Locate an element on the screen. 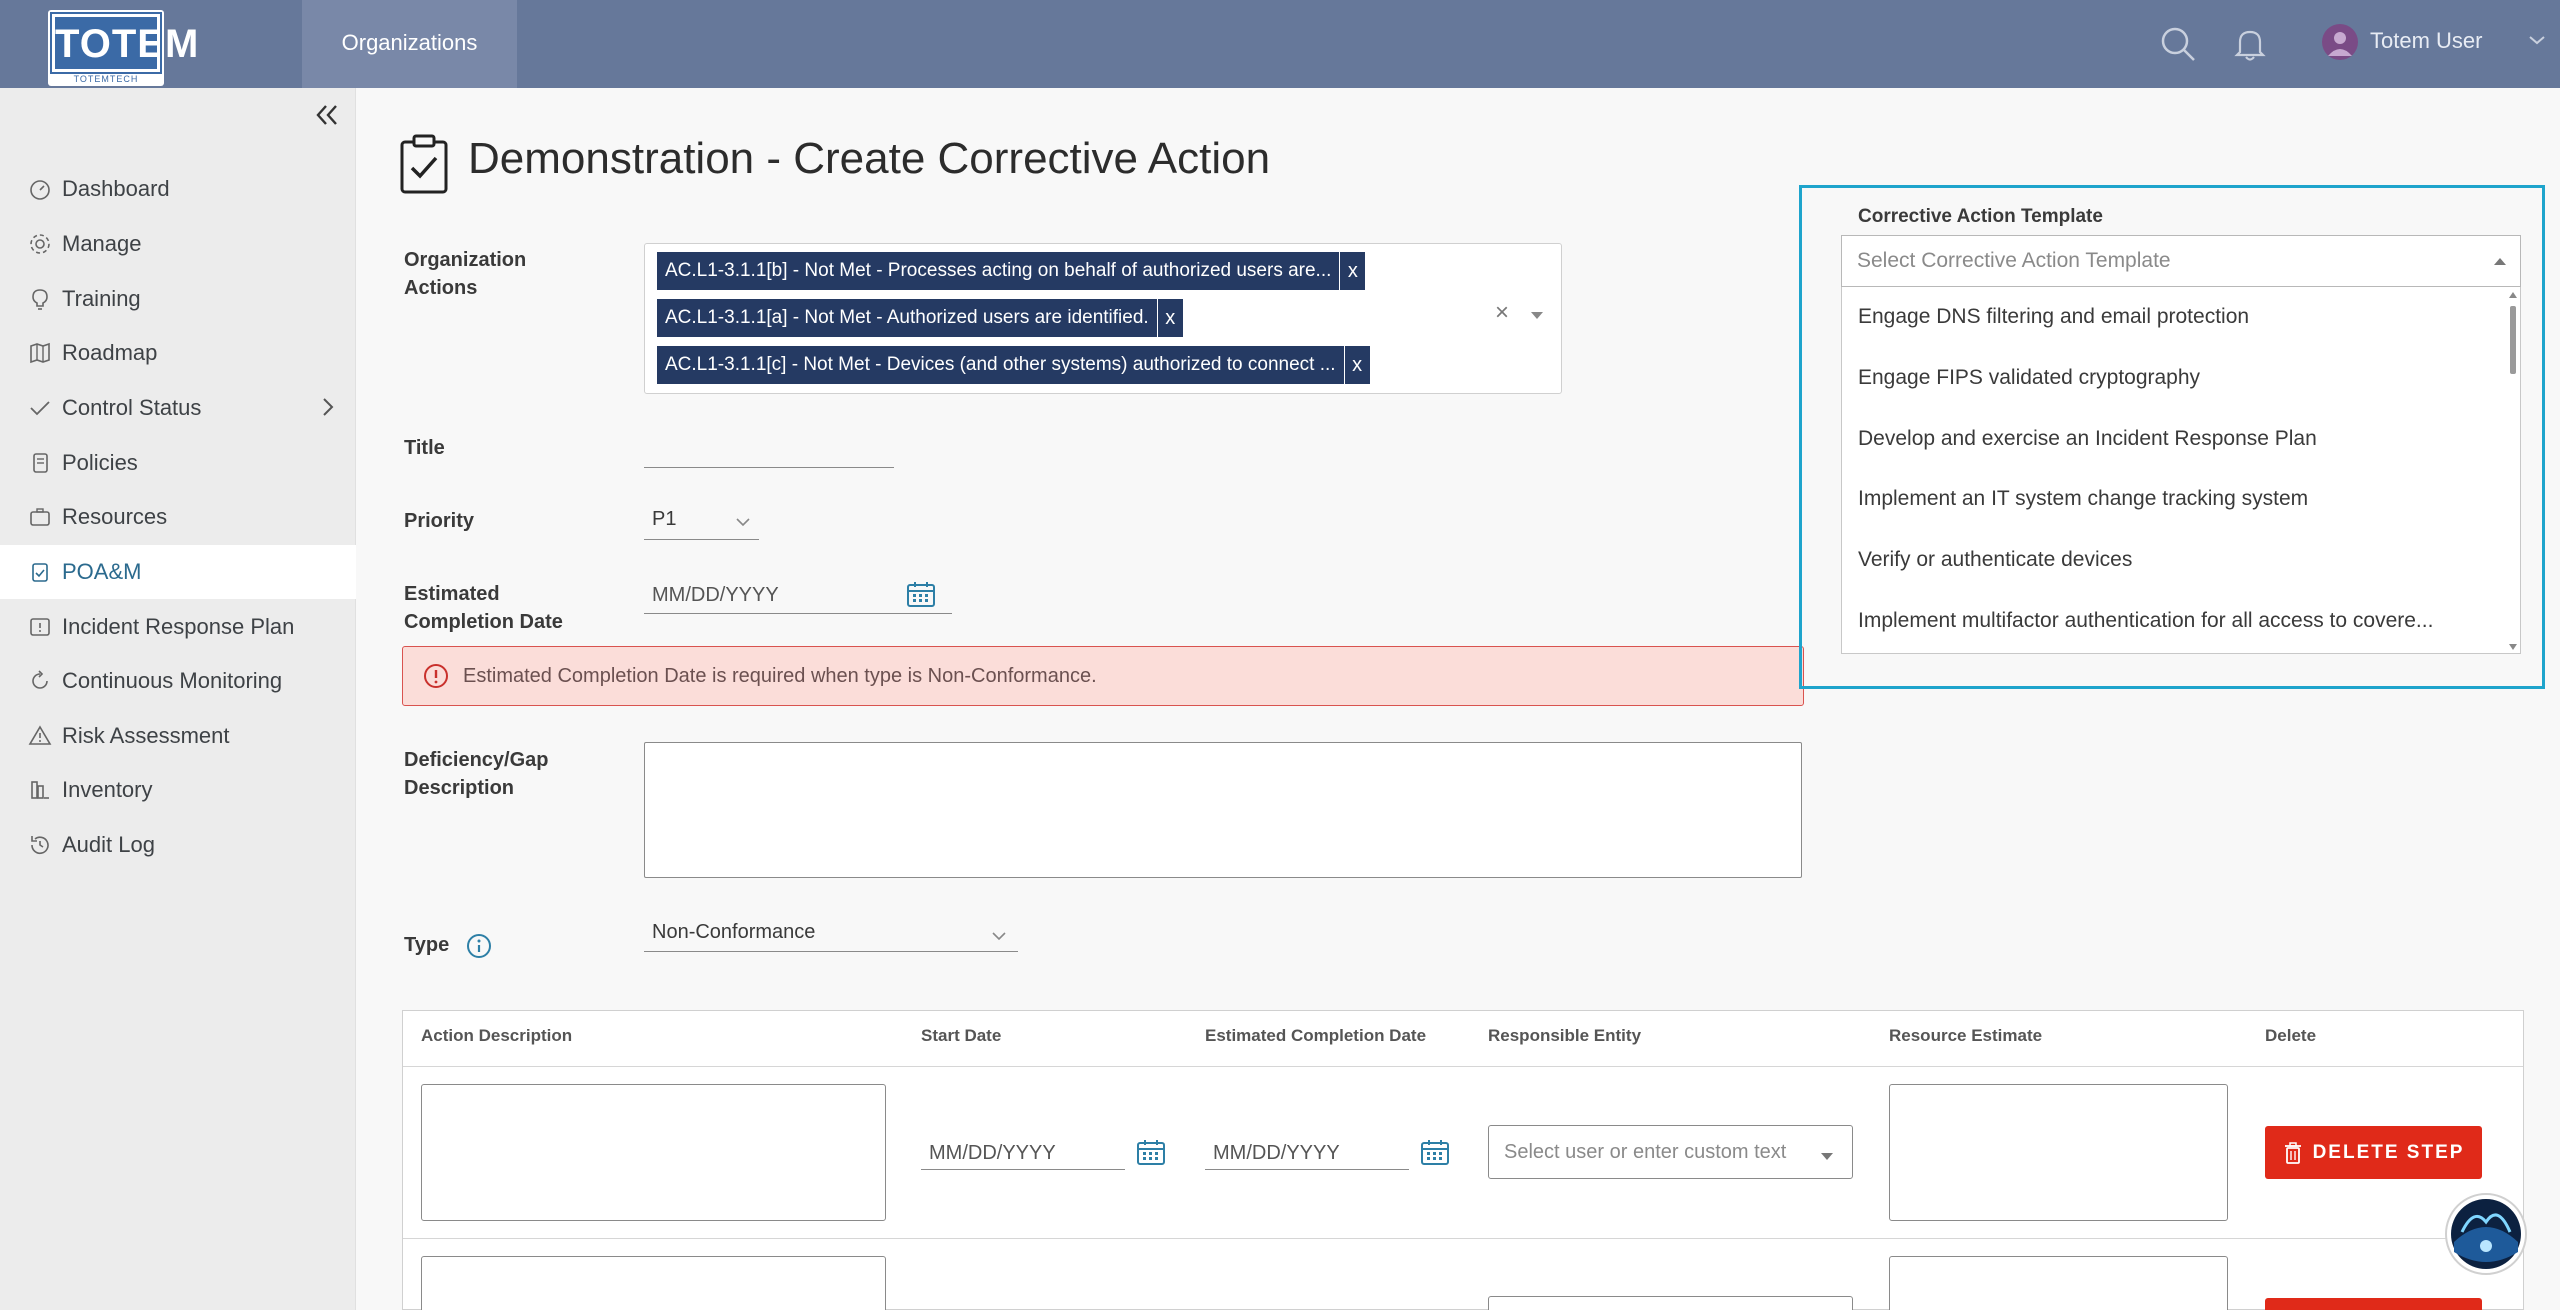  totem-logo: TOTEM TOTEMTECH is located at coordinates (123, 48).